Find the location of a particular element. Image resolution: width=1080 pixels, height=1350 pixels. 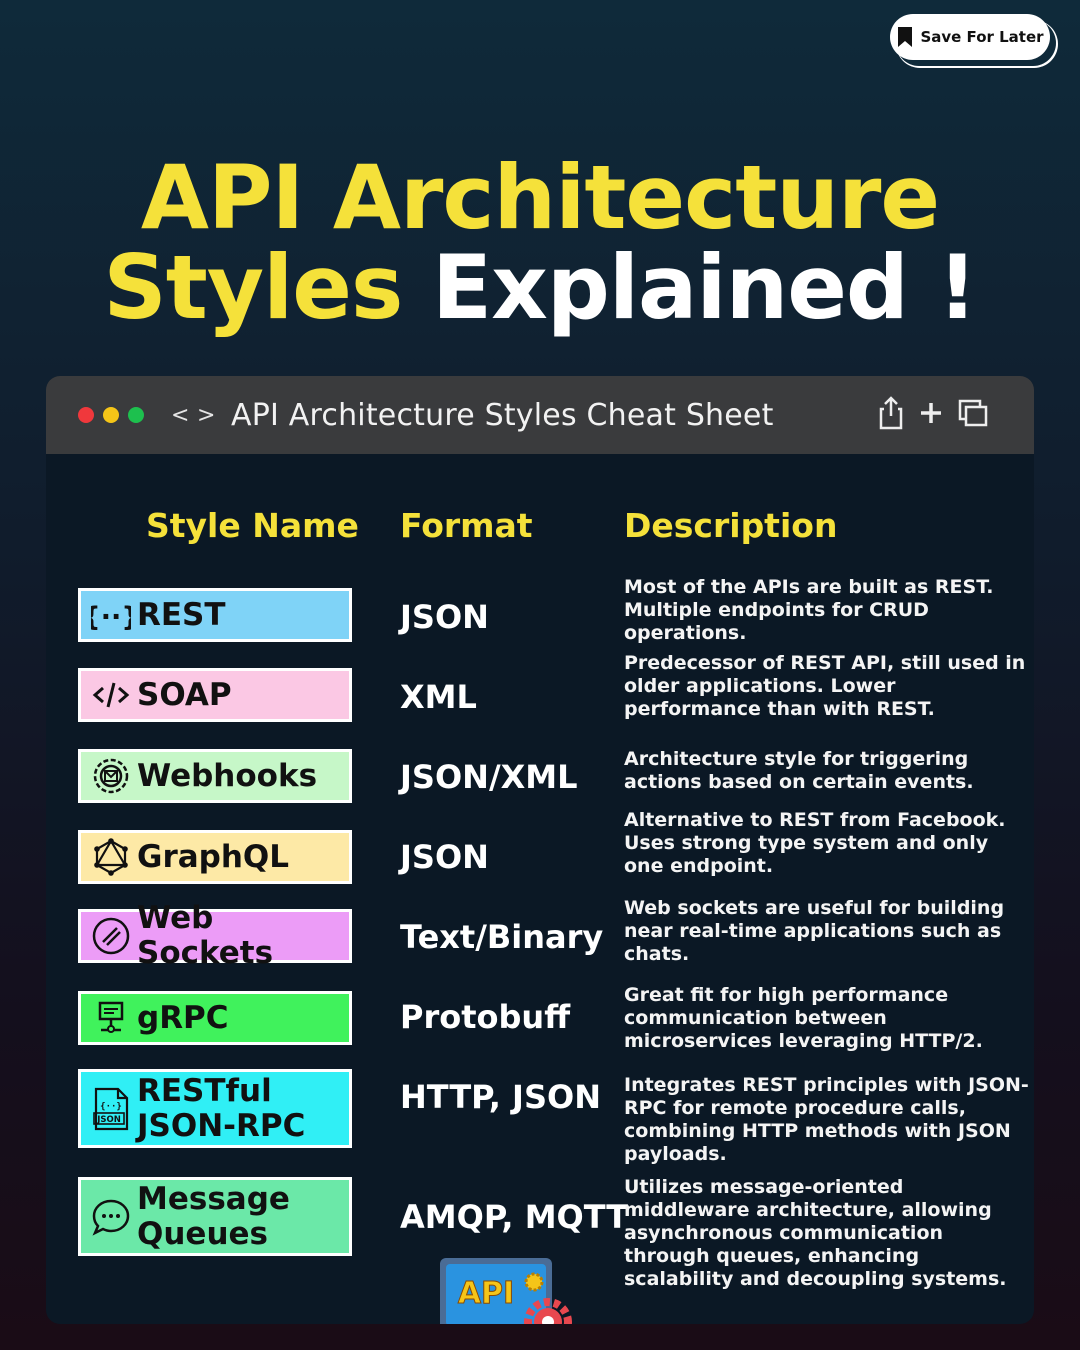

style-chip-grpc: gRPC is located at coordinates (215, 1018).